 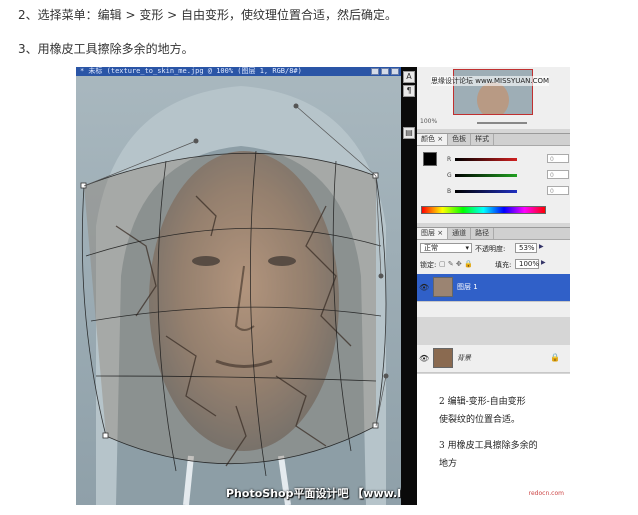 I want to click on g-slider, so click(x=486, y=175).